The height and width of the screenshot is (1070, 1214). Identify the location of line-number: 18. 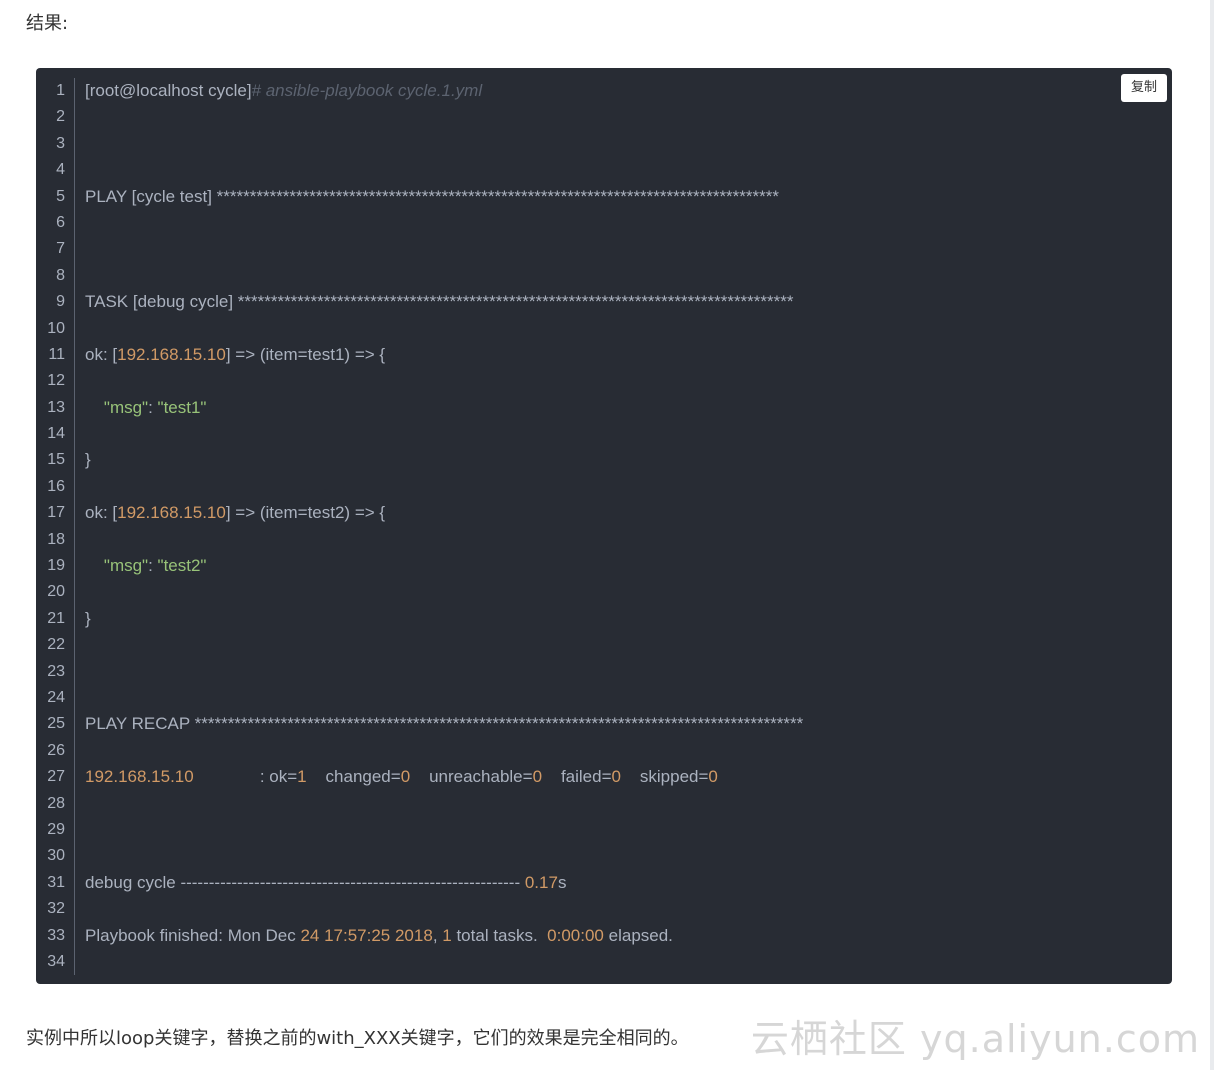
(56, 539).